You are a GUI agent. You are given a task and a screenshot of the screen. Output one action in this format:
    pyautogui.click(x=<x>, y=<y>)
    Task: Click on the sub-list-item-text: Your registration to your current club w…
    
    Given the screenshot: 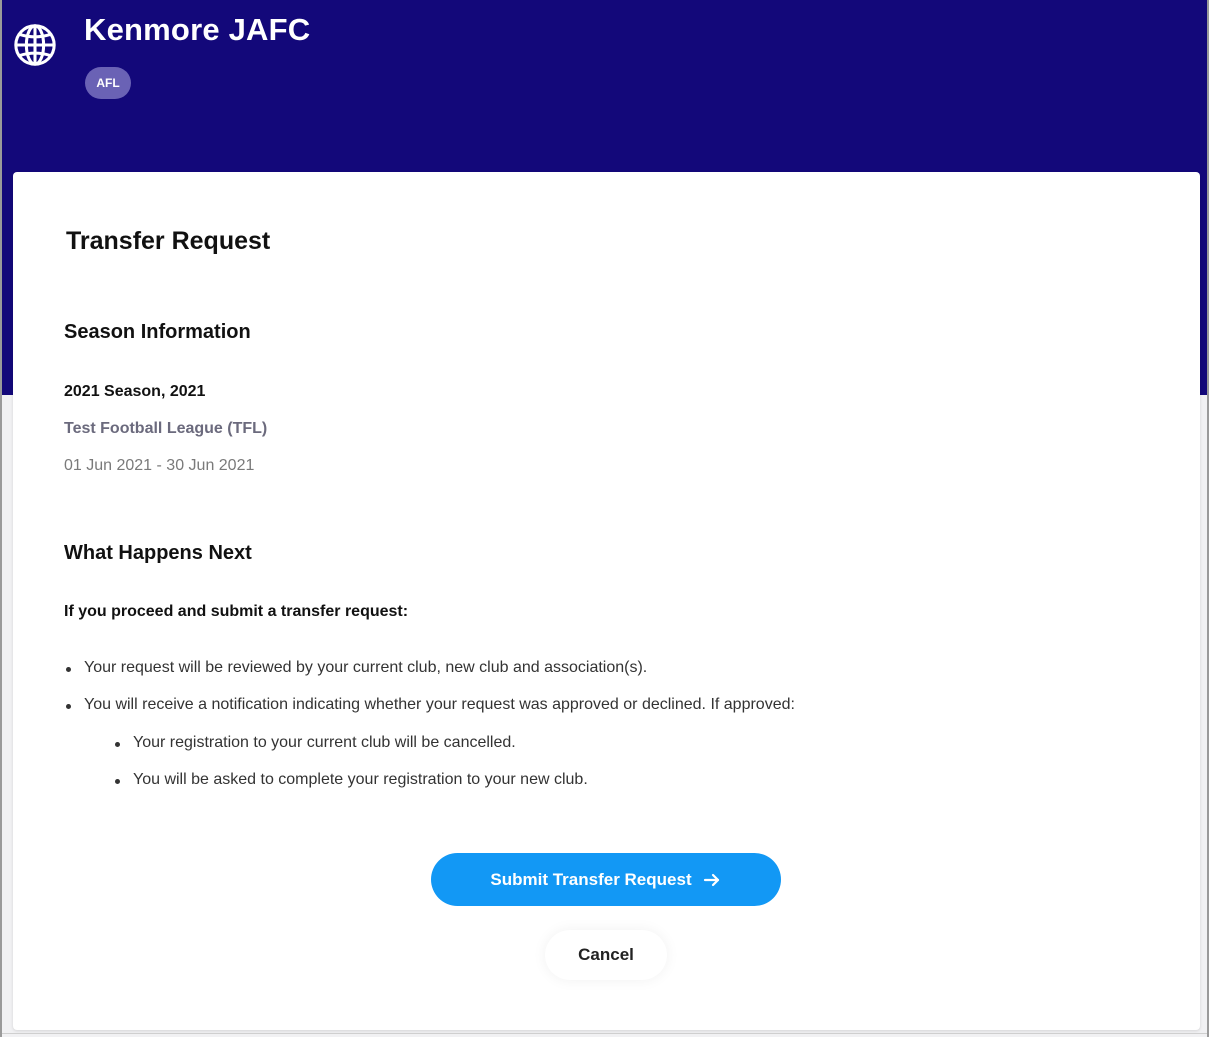 What is the action you would take?
    pyautogui.click(x=324, y=742)
    